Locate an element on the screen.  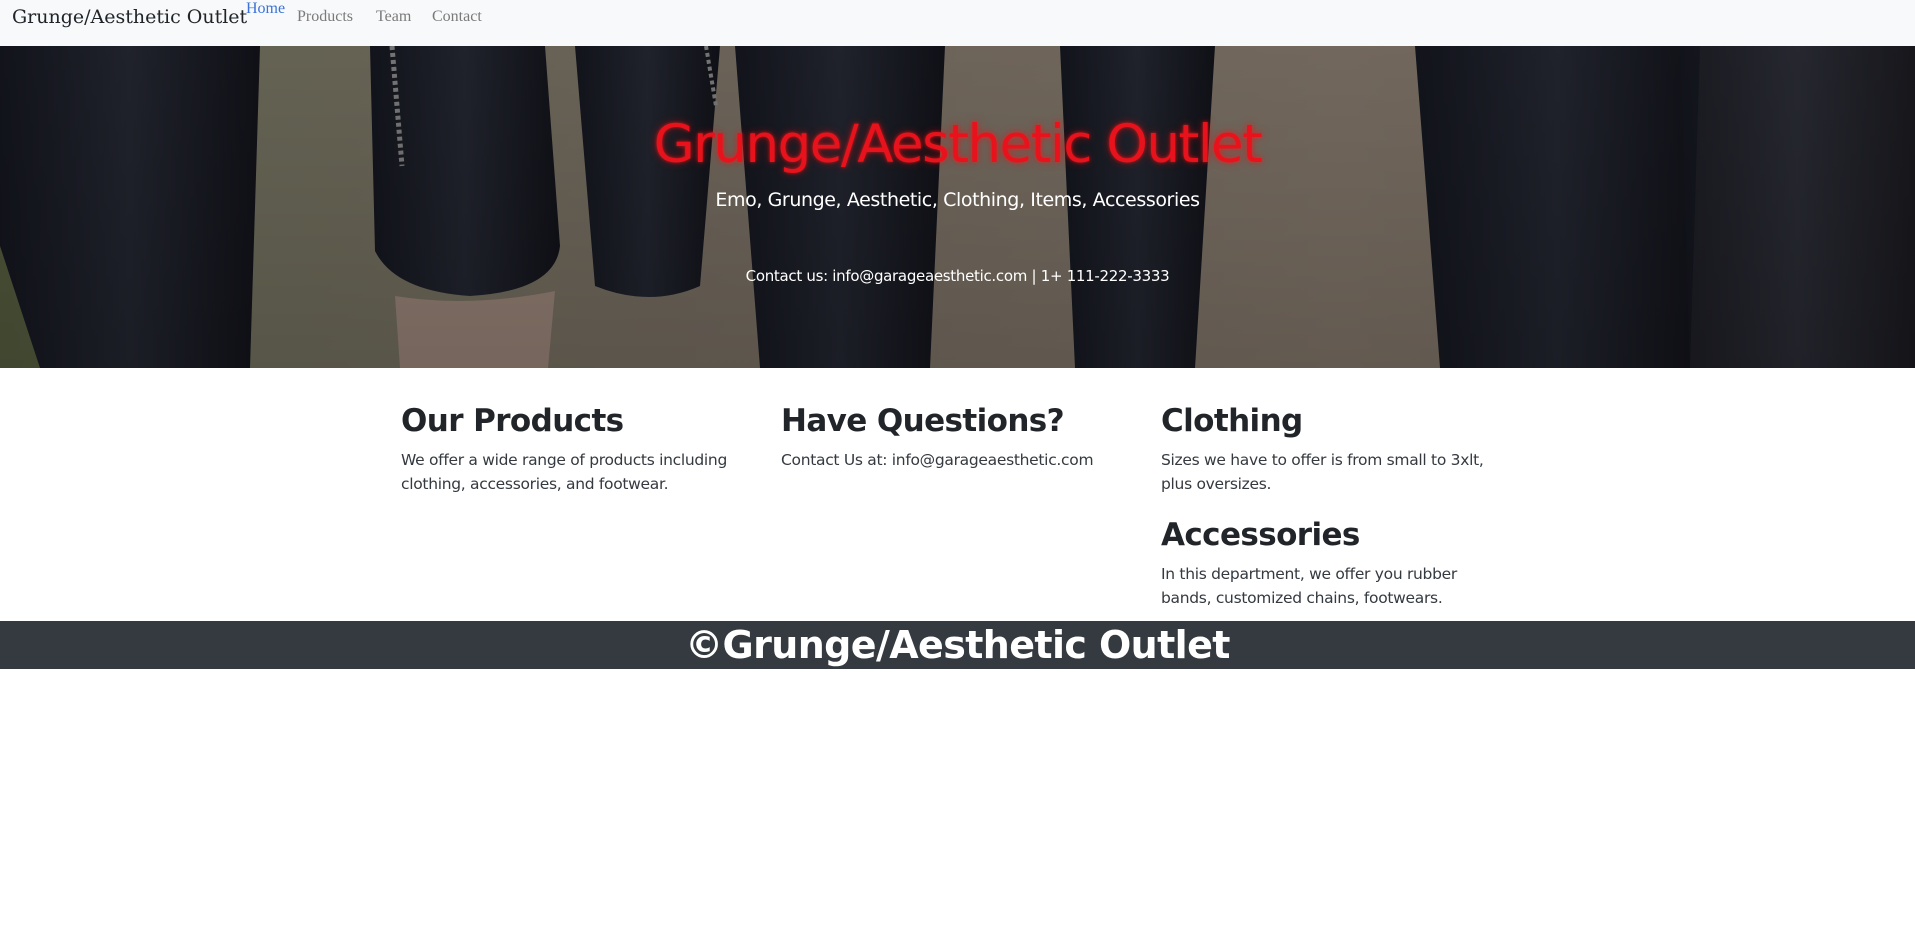
hero-title: Grunge/Aesthetic Outlet is located at coordinates (958, 144).